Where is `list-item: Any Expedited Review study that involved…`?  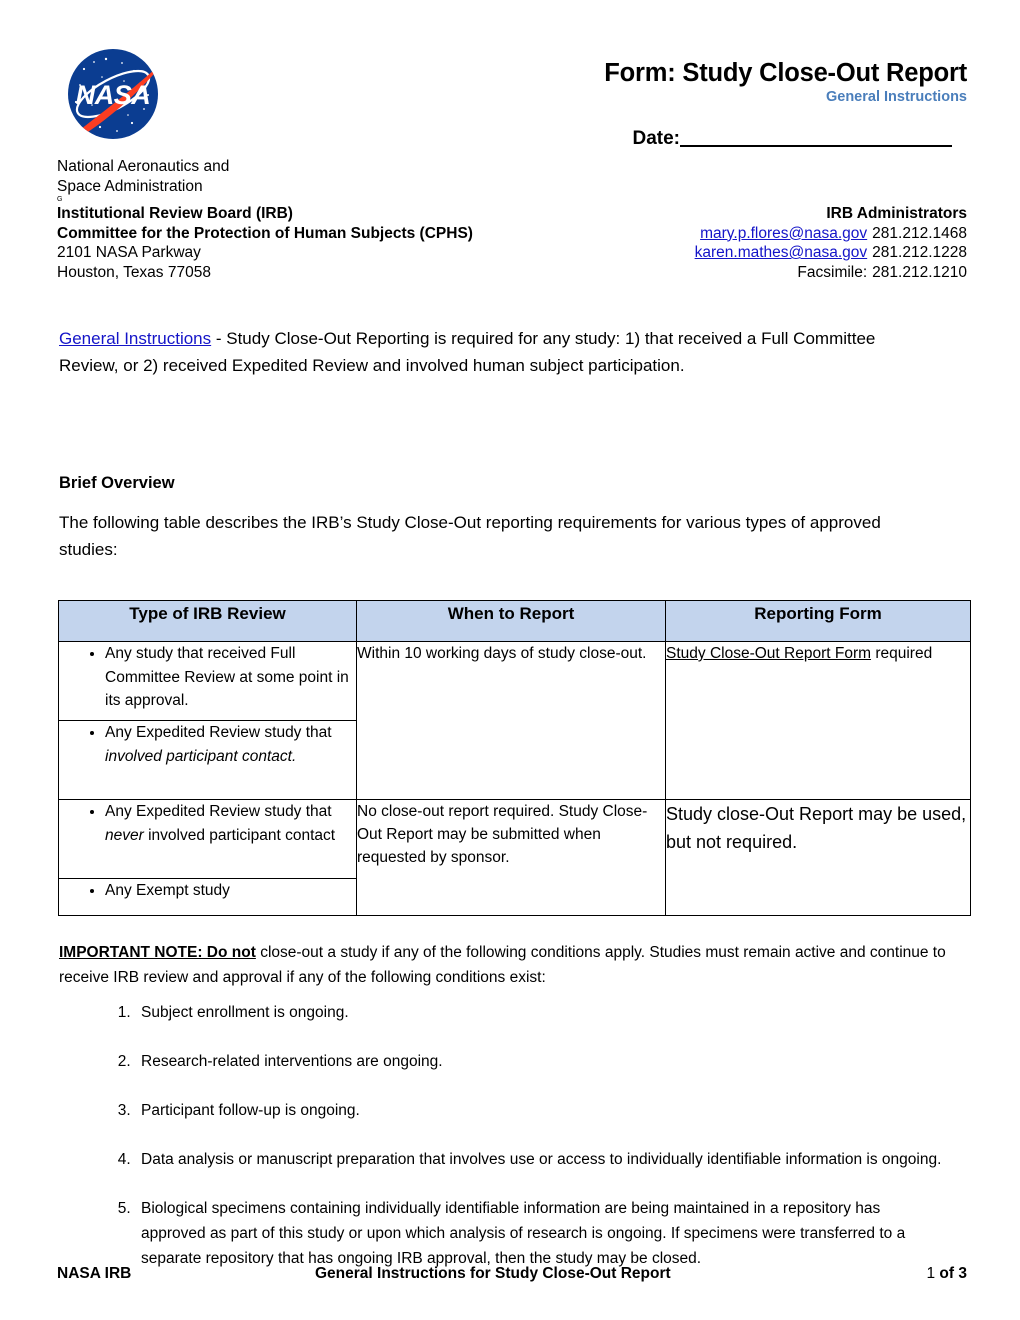
list-item: Any Expedited Review study that involved… is located at coordinates (230, 744).